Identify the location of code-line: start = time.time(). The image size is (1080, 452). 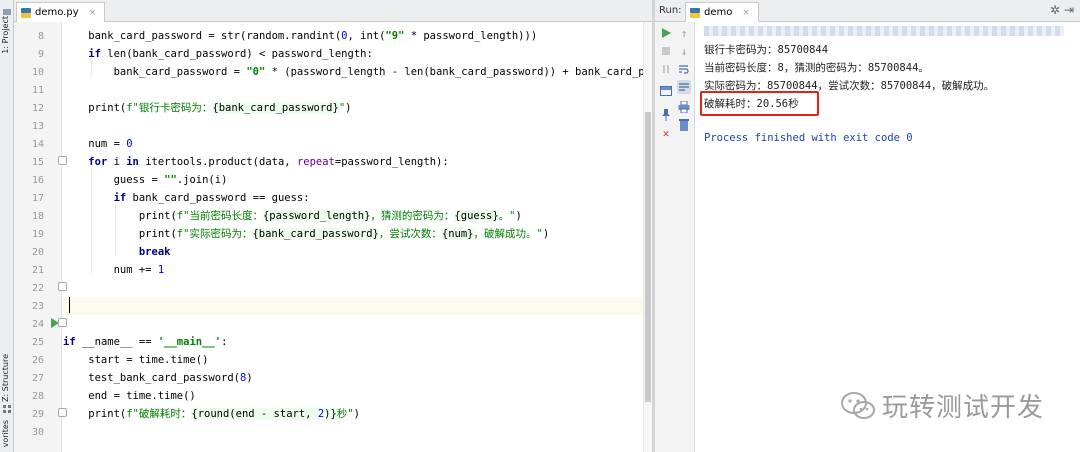
(136, 360).